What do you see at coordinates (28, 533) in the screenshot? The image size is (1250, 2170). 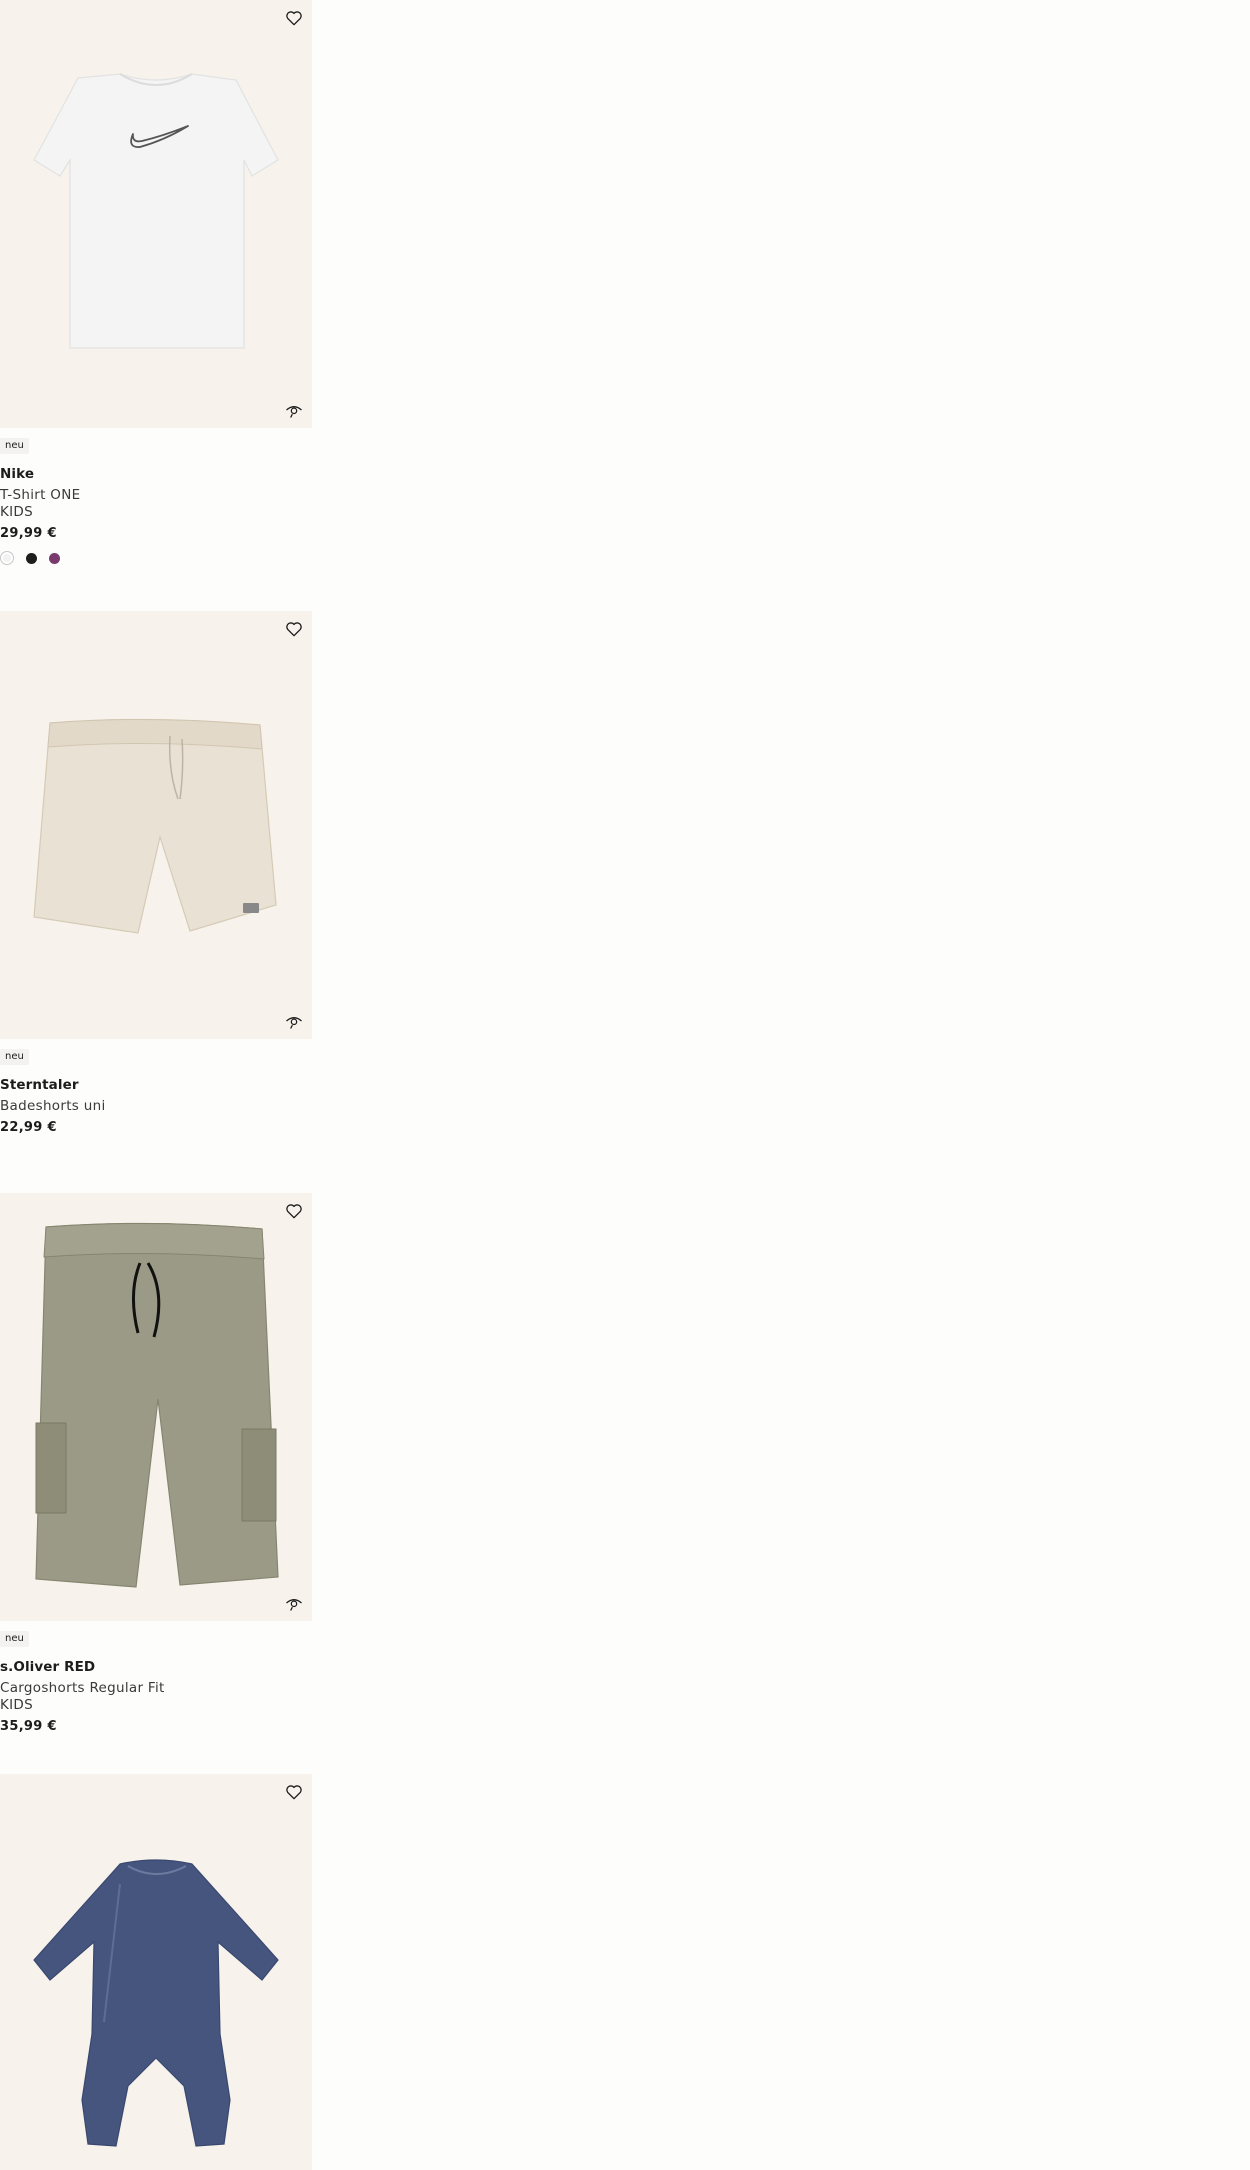 I see `product-price: 29,99 €` at bounding box center [28, 533].